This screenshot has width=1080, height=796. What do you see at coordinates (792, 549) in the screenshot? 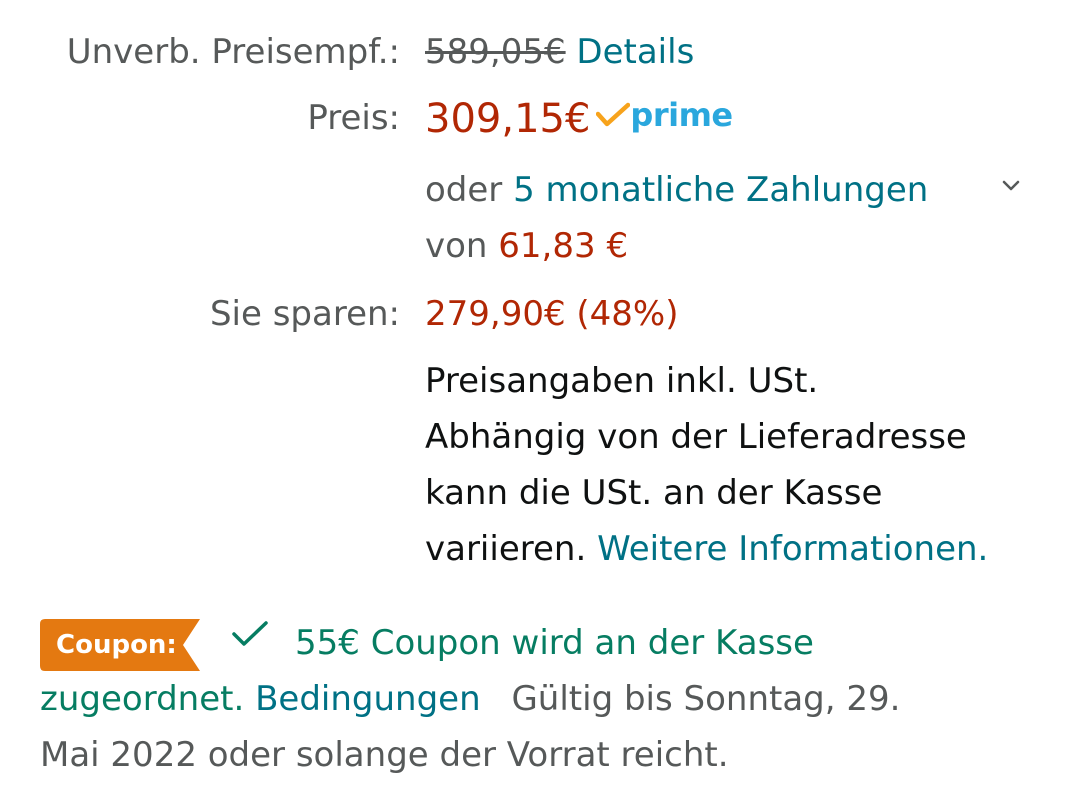
I see `more-information-link: Weitere Informationen.` at bounding box center [792, 549].